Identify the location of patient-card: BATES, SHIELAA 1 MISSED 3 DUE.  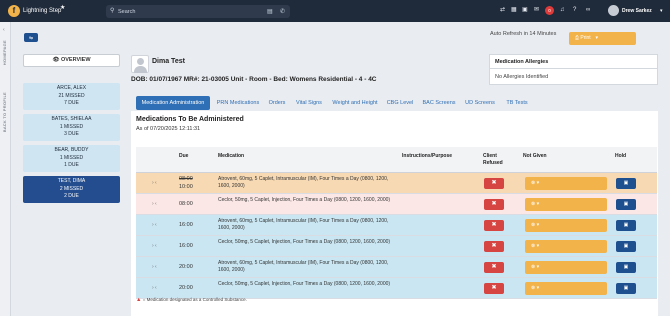
(71, 127).